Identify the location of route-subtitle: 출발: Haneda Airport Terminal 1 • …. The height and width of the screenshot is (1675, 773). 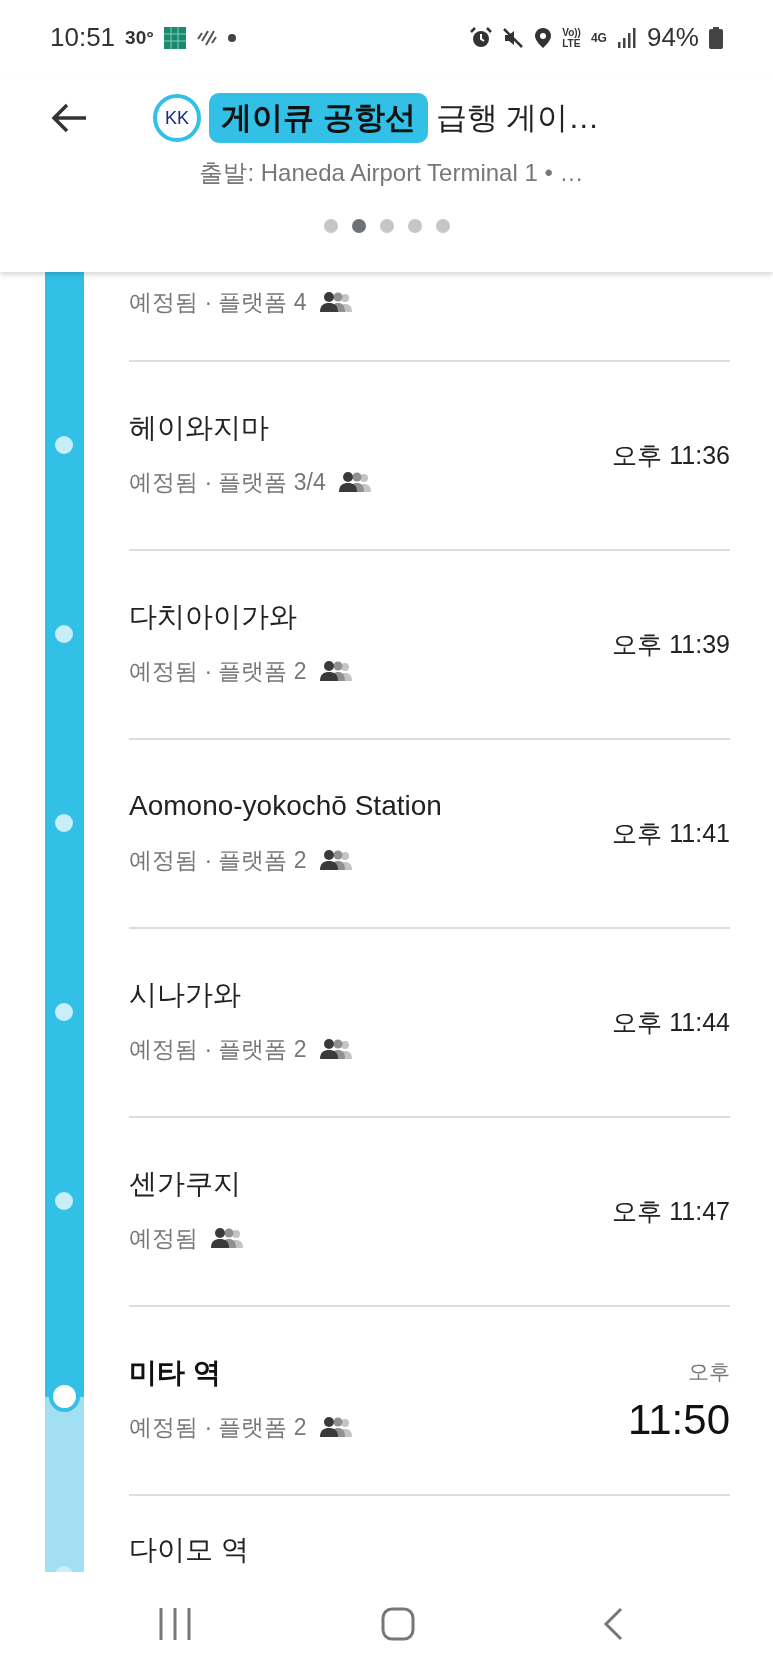
(391, 173).